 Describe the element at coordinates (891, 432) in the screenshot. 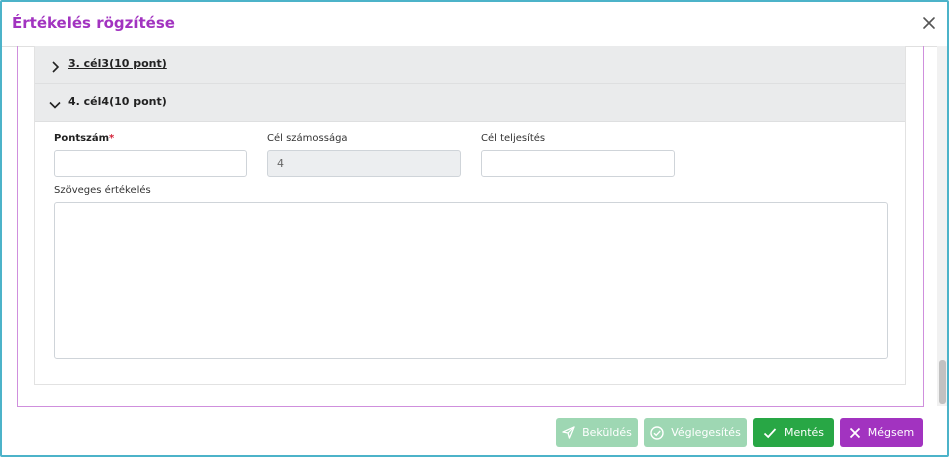

I see `cancel-button-label: Mégsem` at that location.